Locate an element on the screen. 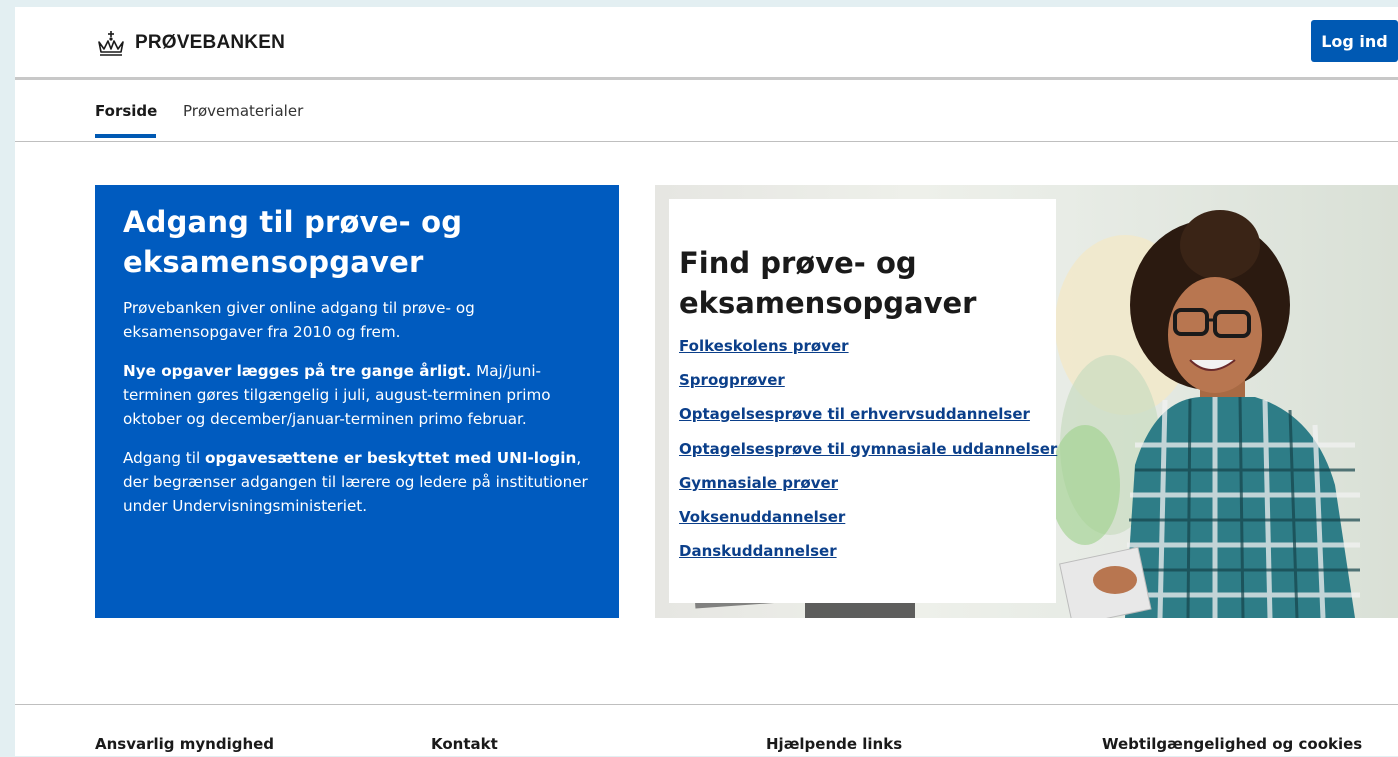  tab-provematerialer: Prøvematerialer is located at coordinates (243, 111).